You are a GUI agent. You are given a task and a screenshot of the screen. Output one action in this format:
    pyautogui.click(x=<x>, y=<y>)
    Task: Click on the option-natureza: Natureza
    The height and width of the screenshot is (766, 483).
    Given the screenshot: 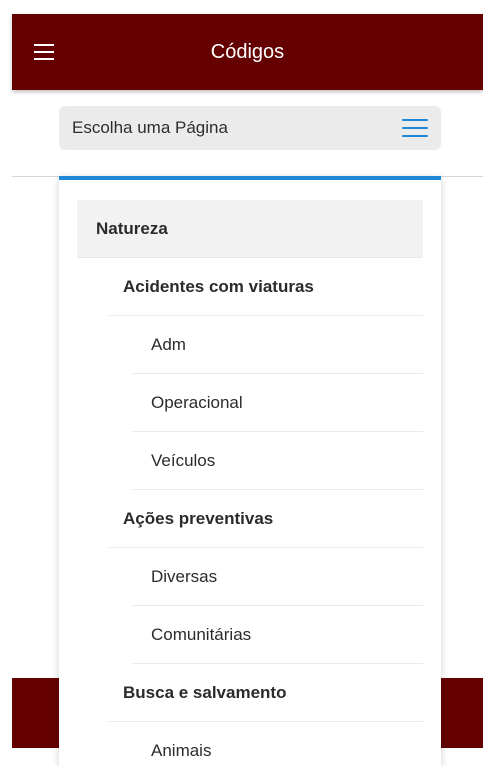 What is the action you would take?
    pyautogui.click(x=250, y=229)
    